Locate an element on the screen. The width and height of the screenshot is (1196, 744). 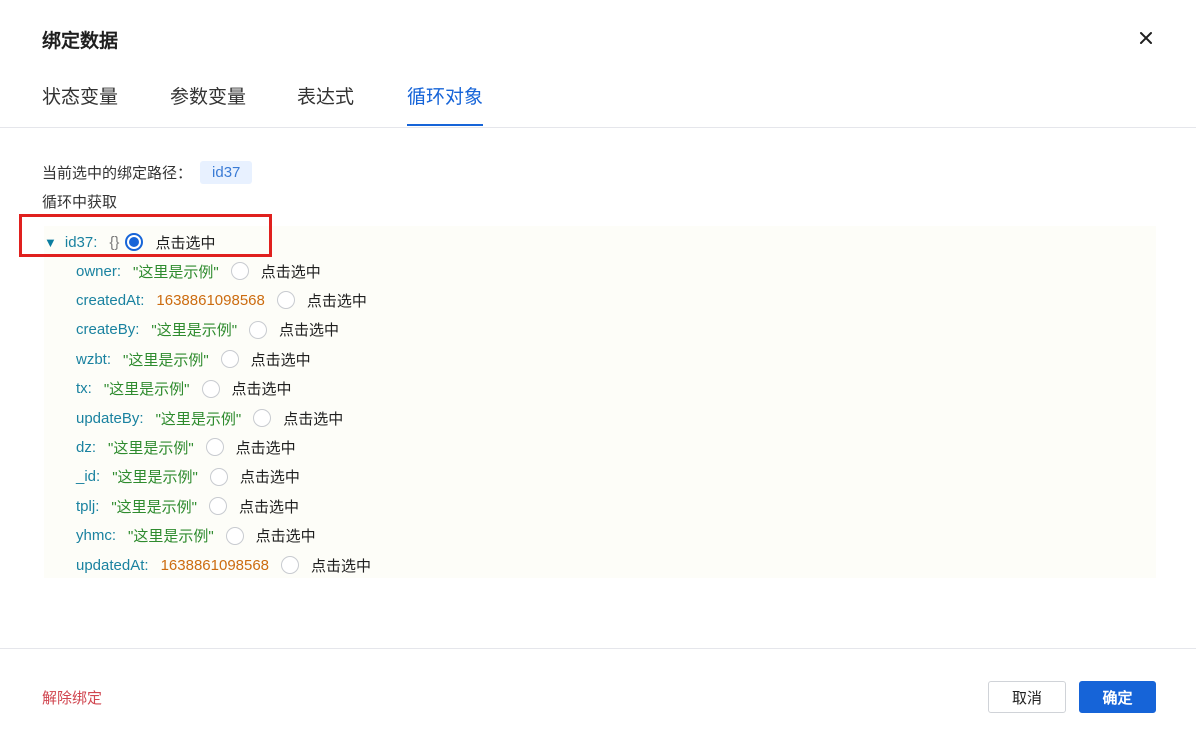
binding-path-row: 当前选中的绑定路径： id37 is located at coordinates (147, 172).